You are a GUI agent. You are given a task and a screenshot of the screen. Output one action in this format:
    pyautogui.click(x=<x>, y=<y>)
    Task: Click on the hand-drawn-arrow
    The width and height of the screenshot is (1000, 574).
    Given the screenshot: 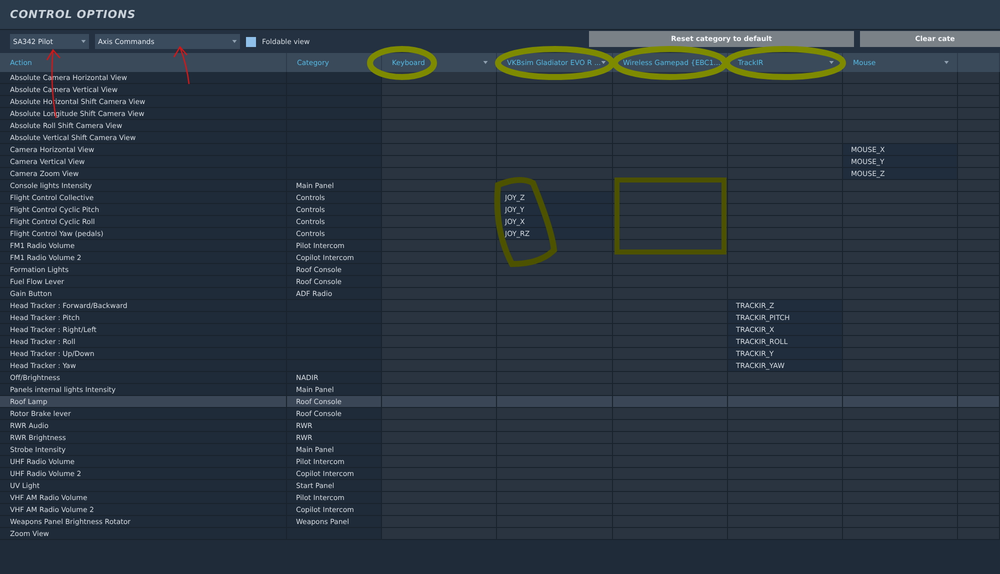 What is the action you would take?
    pyautogui.click(x=181, y=65)
    